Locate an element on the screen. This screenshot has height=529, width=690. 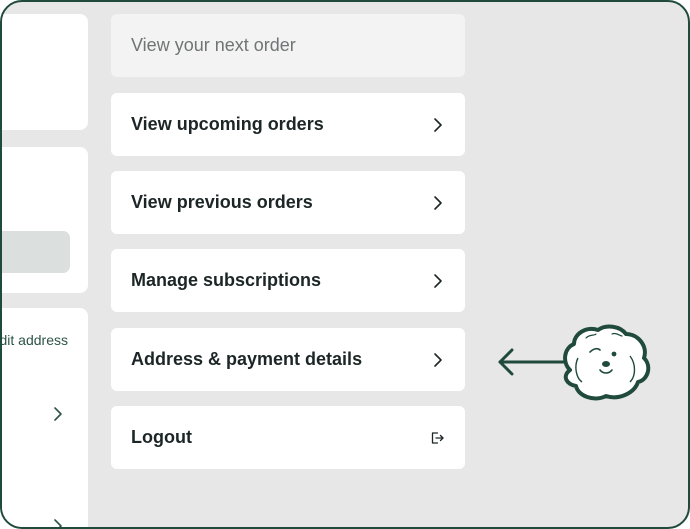
menu-item-upcoming-orders: View upcoming orders is located at coordinates (288, 124).